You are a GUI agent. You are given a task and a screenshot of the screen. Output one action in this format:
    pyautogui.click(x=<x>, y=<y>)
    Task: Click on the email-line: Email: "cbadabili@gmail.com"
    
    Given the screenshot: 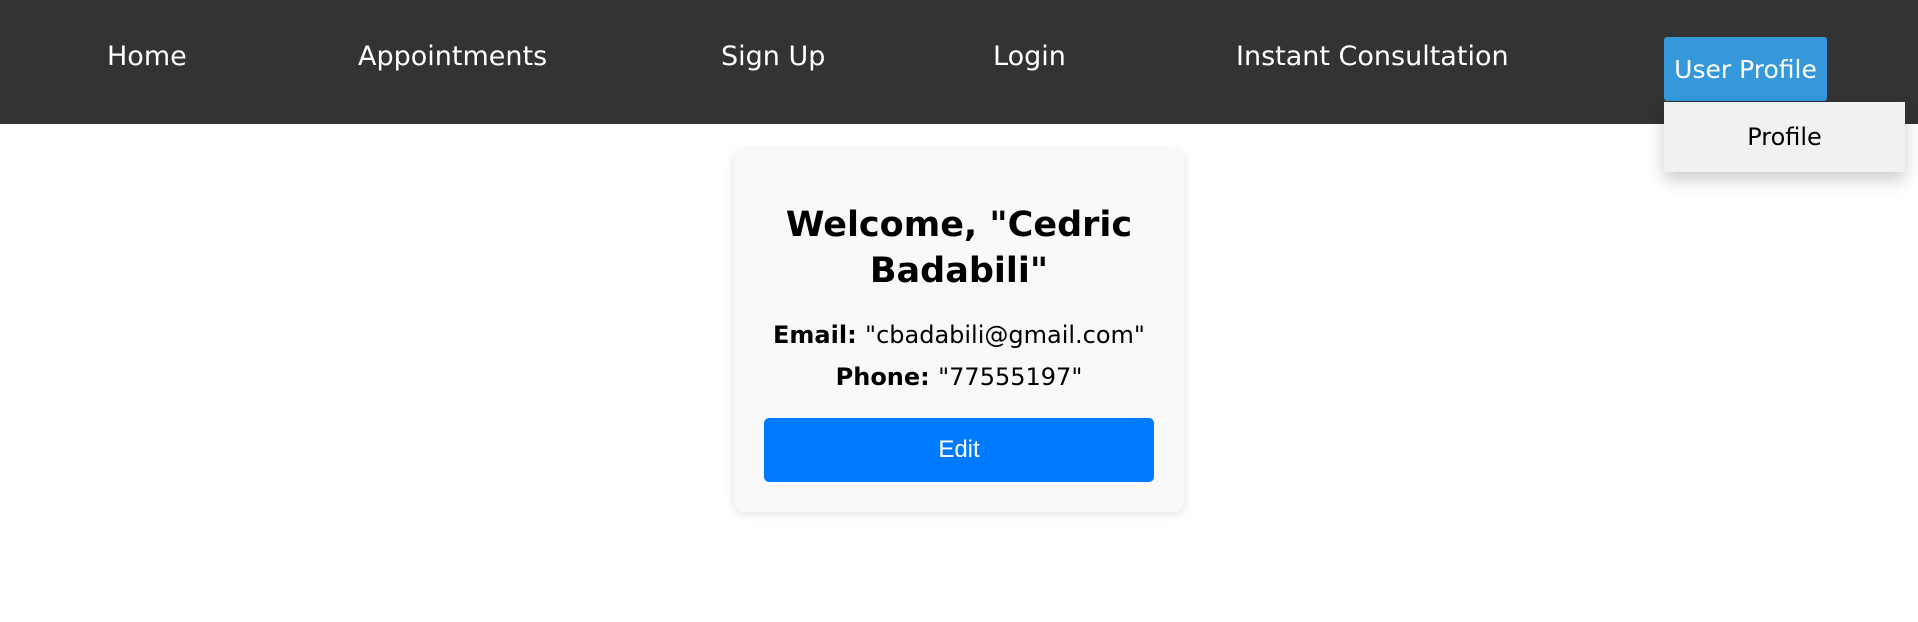 What is the action you would take?
    pyautogui.click(x=959, y=335)
    